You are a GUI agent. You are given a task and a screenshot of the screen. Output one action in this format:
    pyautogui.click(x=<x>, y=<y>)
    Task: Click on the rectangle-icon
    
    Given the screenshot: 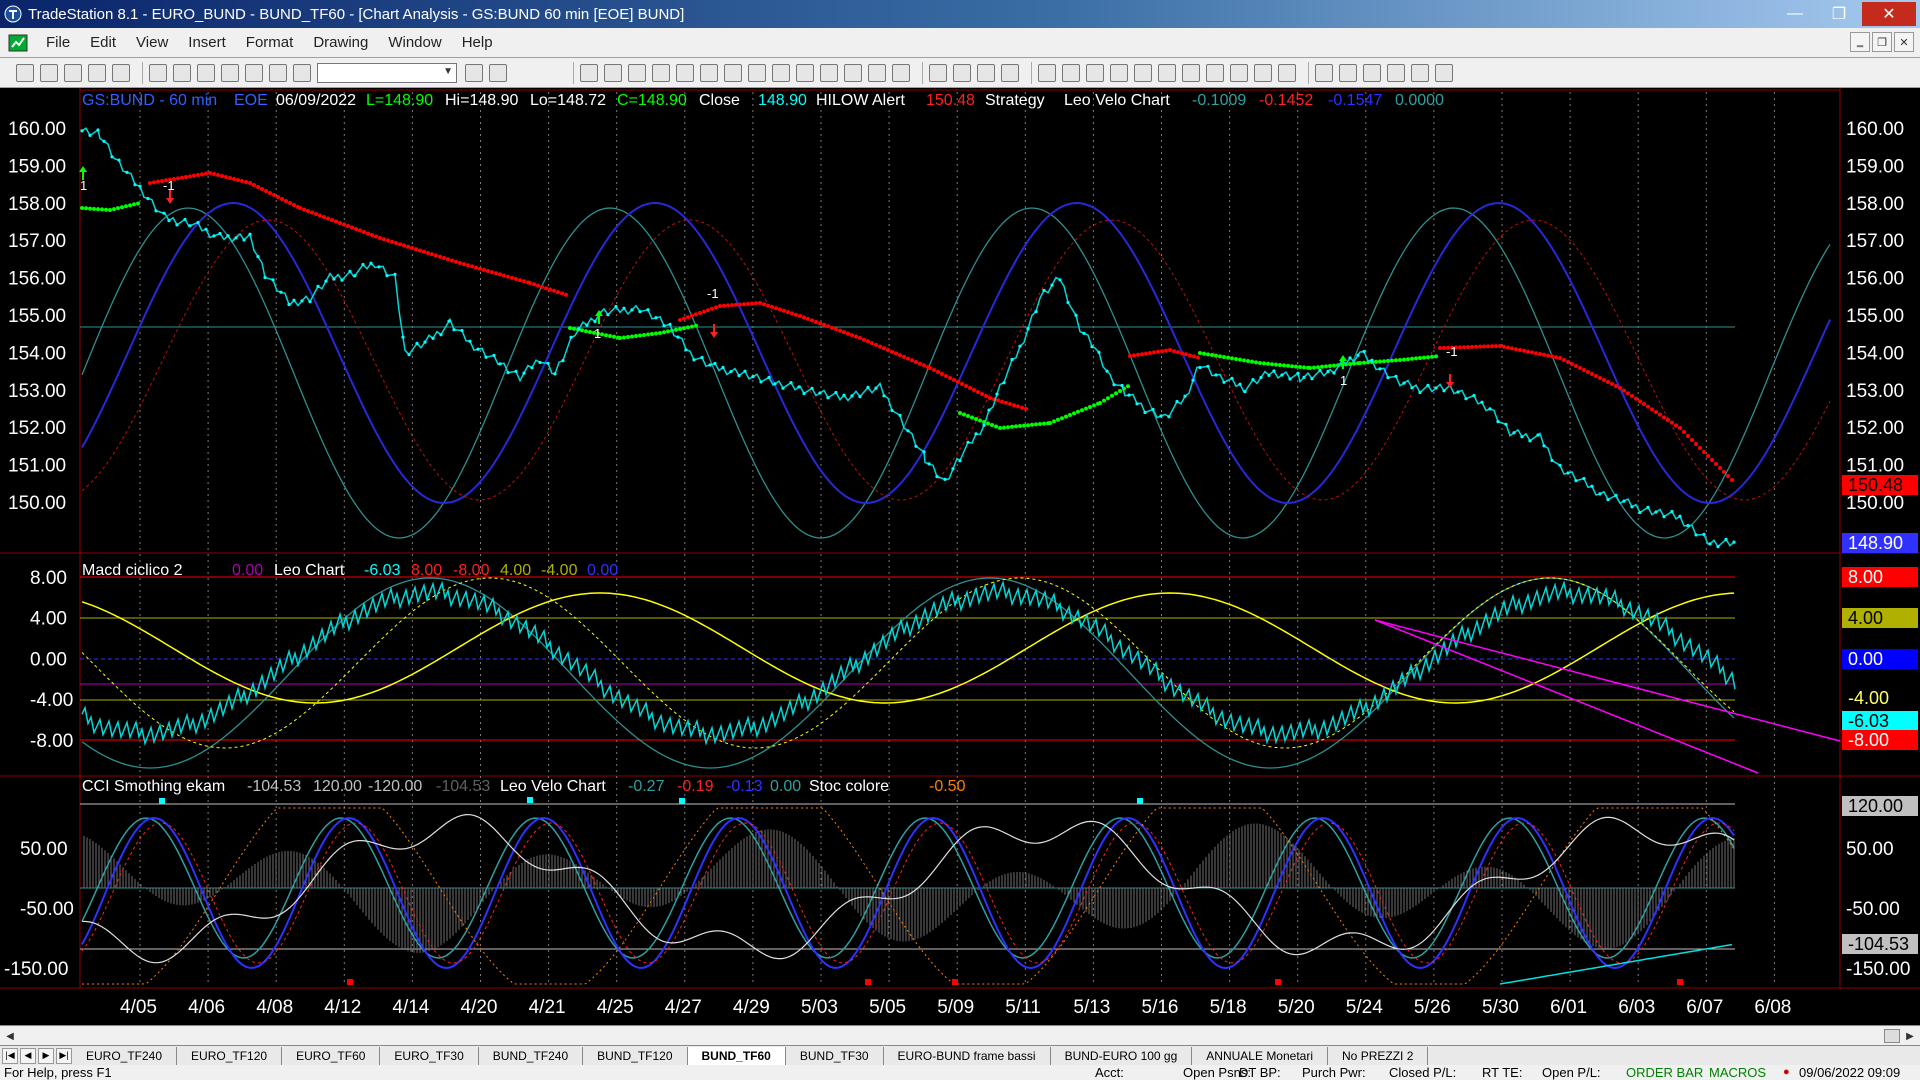 What is the action you would take?
    pyautogui.click(x=1420, y=72)
    